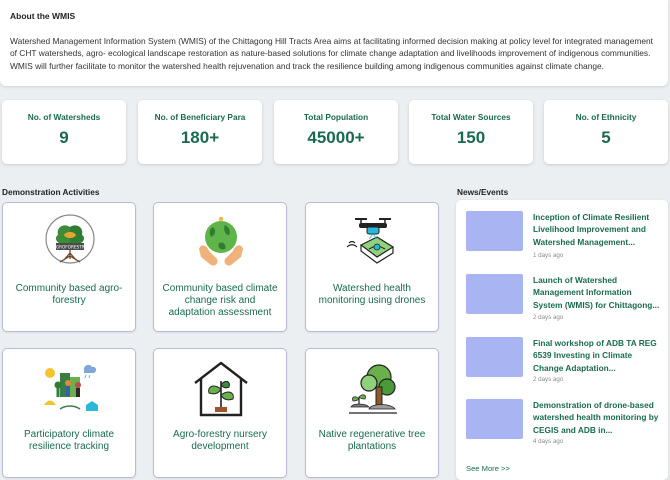  What do you see at coordinates (221, 389) in the screenshot?
I see `nursery-house-icon` at bounding box center [221, 389].